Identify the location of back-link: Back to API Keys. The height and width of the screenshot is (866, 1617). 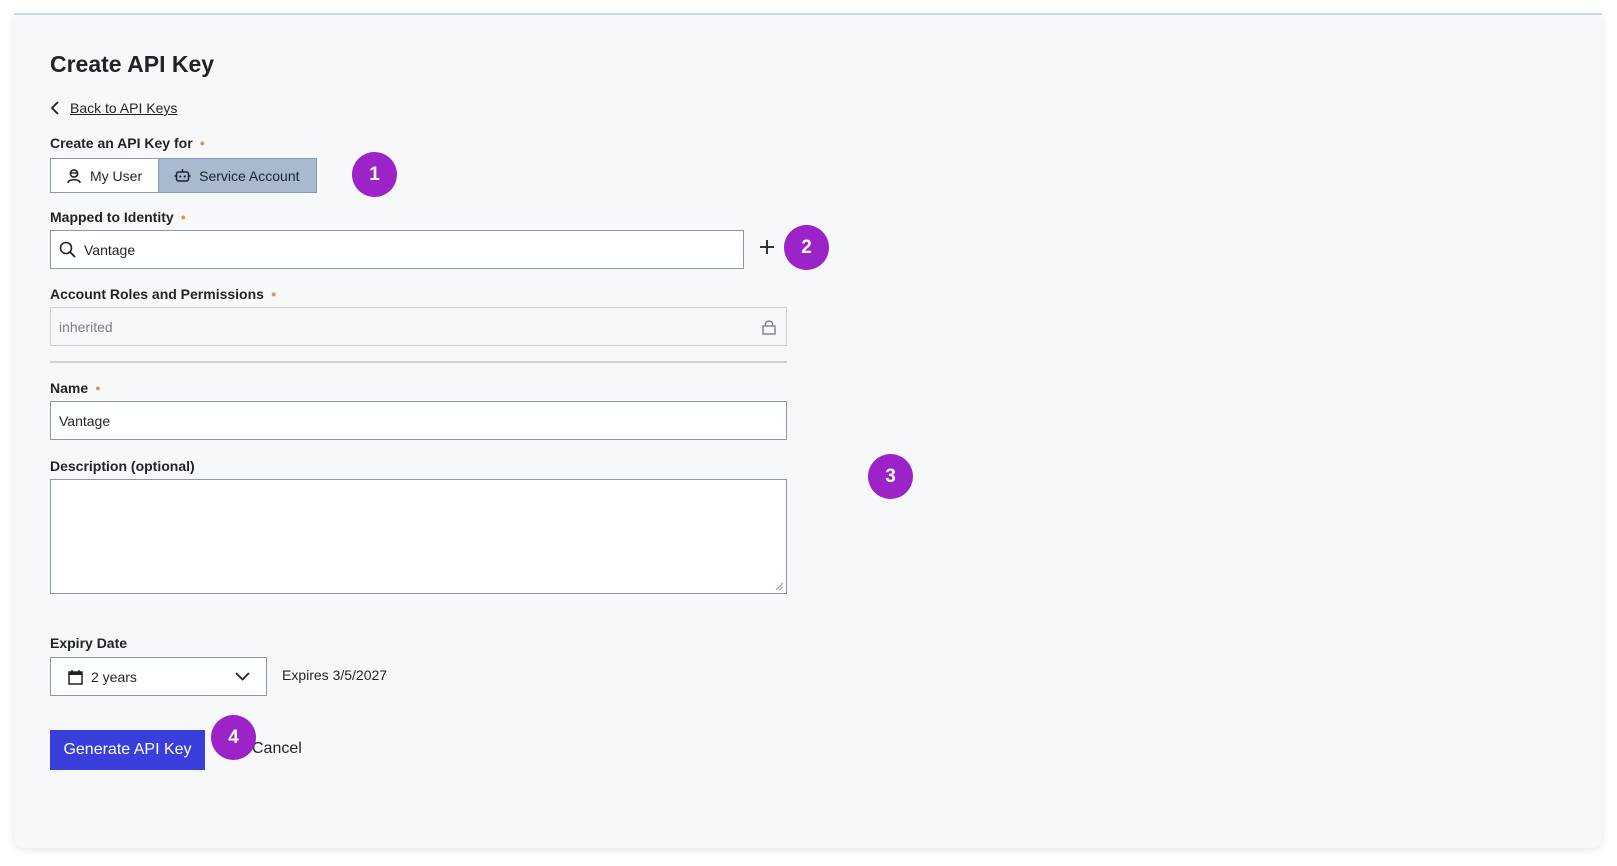
(113, 108).